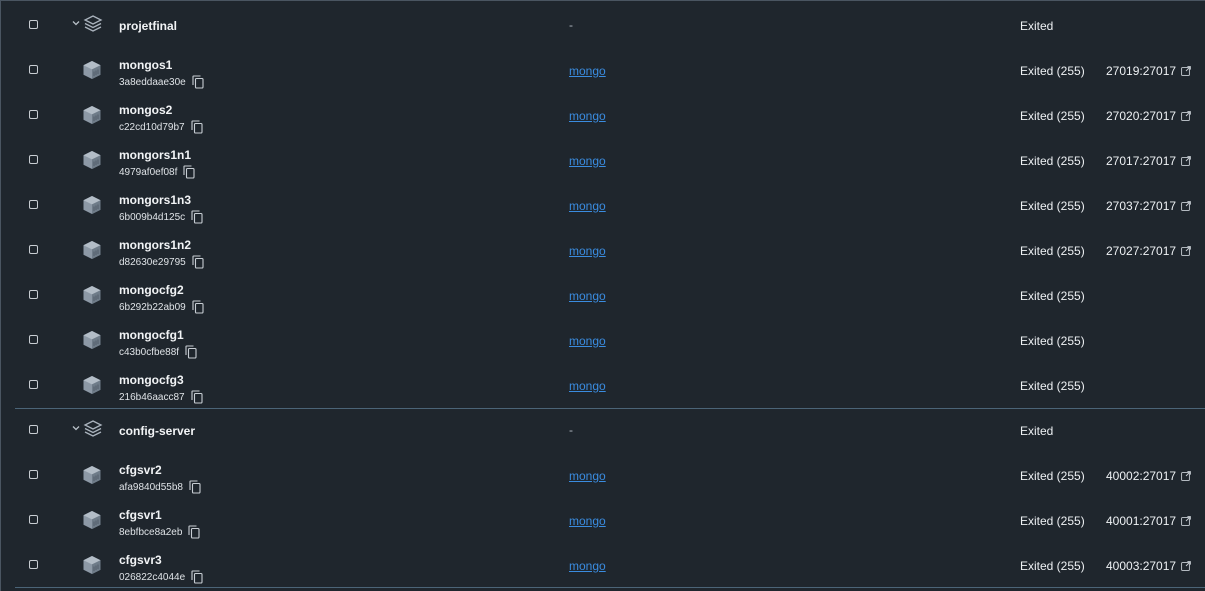 The width and height of the screenshot is (1205, 591). Describe the element at coordinates (159, 532) in the screenshot. I see `container-id: 8ebfbce8a2eb` at that location.